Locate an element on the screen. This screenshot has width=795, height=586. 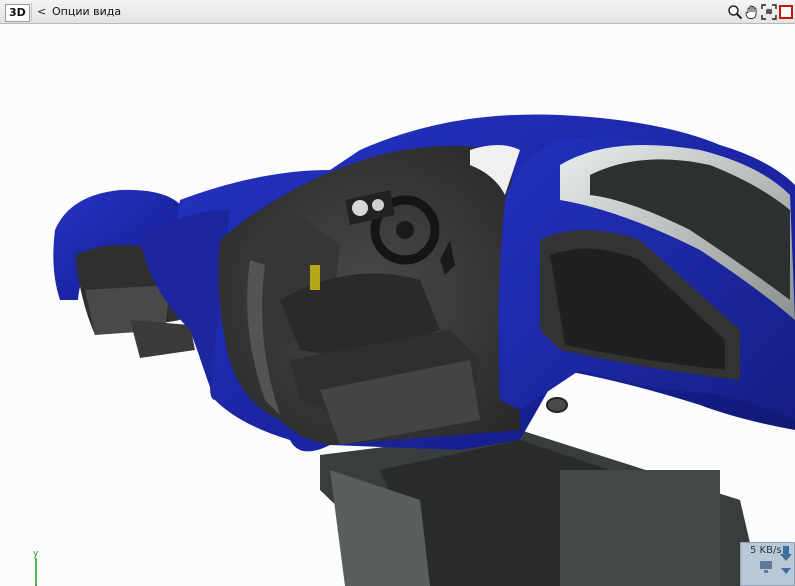
axis-gizmo: y x z is located at coordinates (36, 567).